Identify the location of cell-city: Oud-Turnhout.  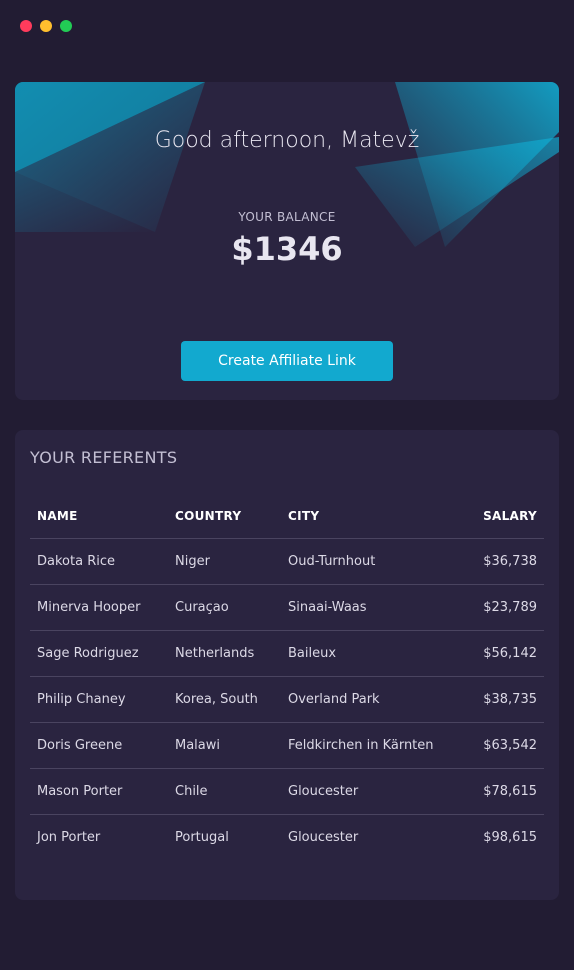
(372, 561).